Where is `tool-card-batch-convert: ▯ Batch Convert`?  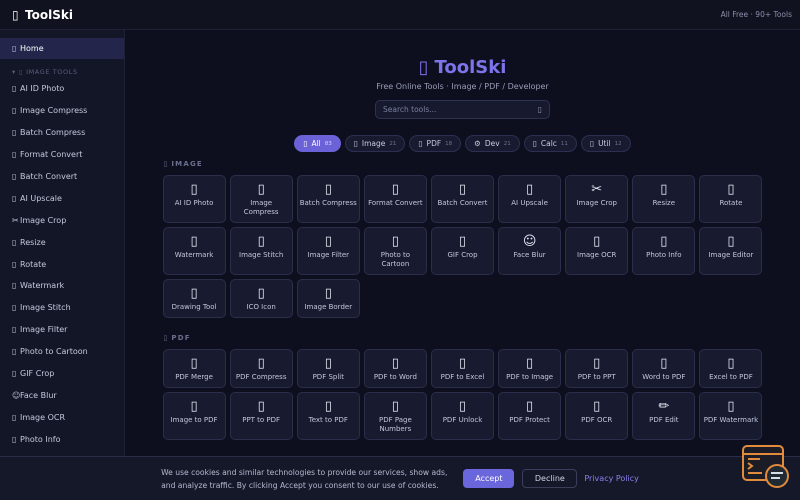 tool-card-batch-convert: ▯ Batch Convert is located at coordinates (462, 199).